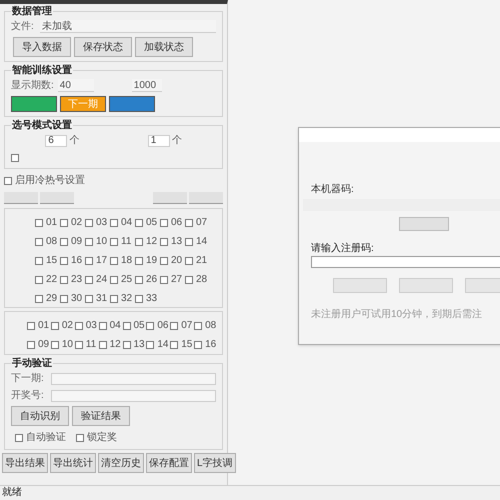  I want to click on checkbox-label: 11, so click(91, 345).